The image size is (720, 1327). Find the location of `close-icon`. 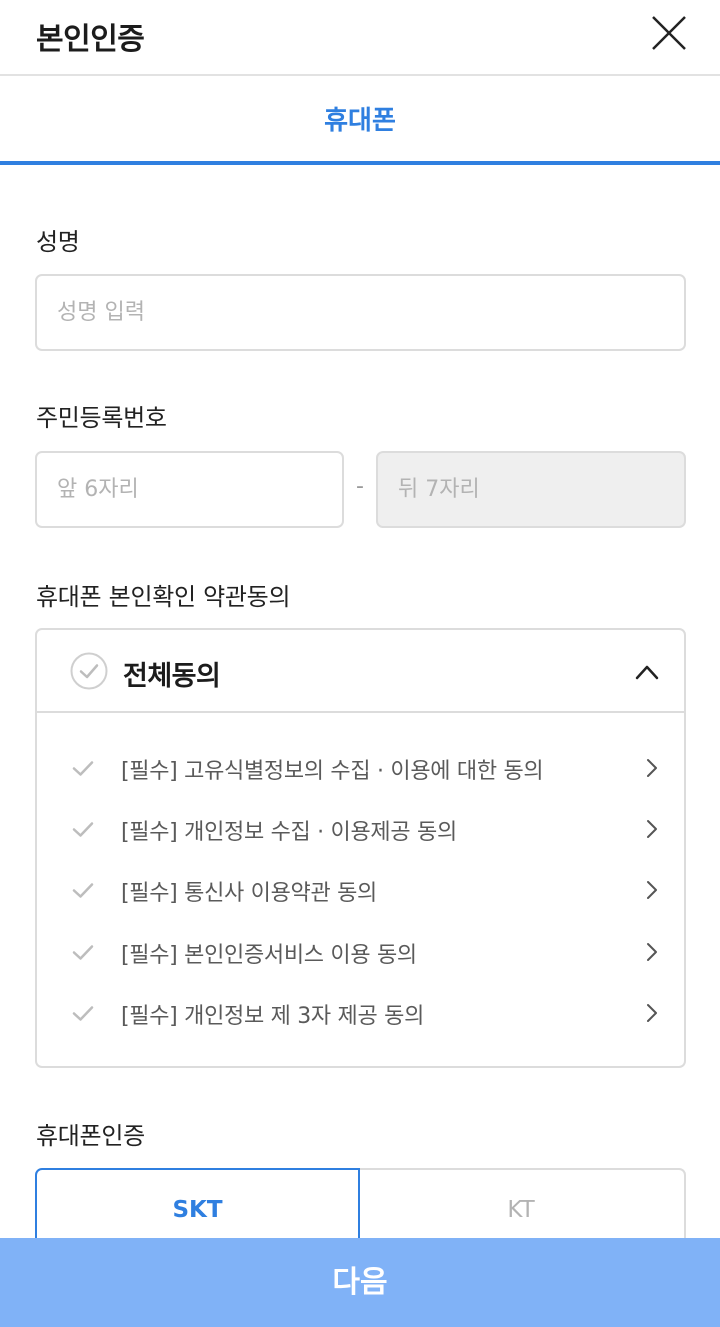

close-icon is located at coordinates (669, 33).